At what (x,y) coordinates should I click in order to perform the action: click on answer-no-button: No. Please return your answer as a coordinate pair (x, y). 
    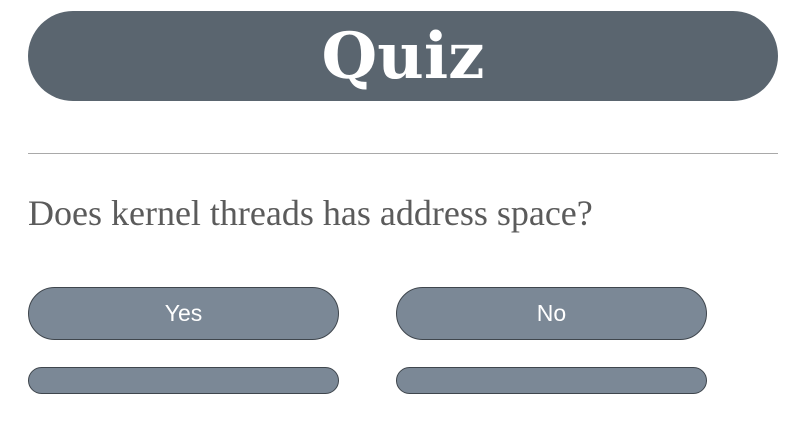
    Looking at the image, I should click on (551, 313).